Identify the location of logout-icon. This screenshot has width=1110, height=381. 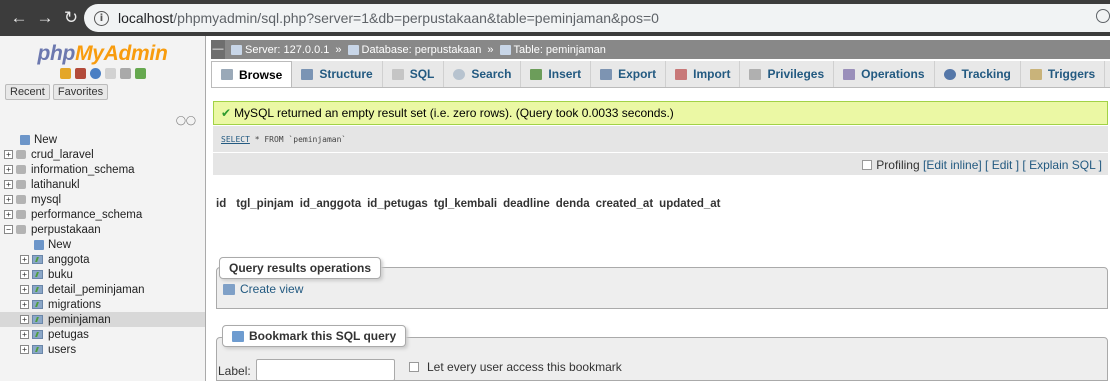
(80, 73).